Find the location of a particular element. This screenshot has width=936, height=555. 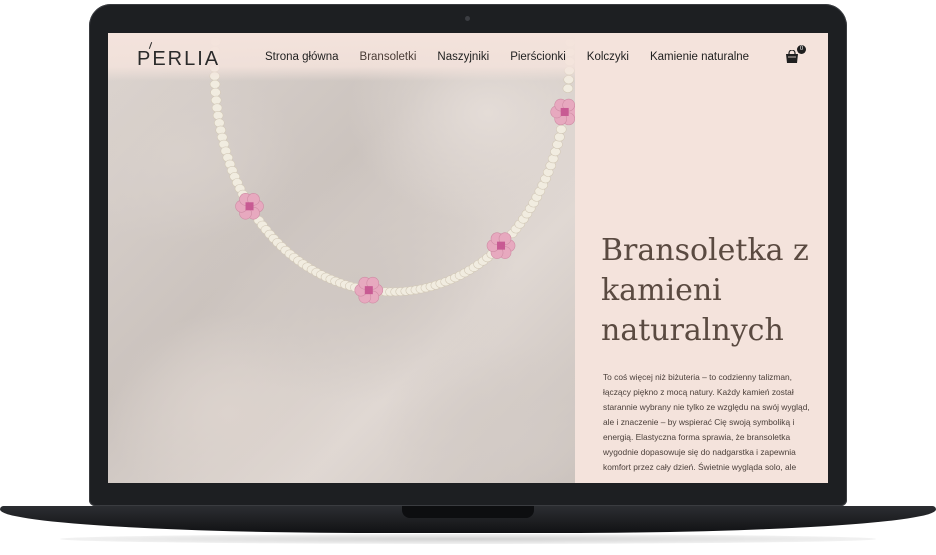

laptop-notch is located at coordinates (468, 512).